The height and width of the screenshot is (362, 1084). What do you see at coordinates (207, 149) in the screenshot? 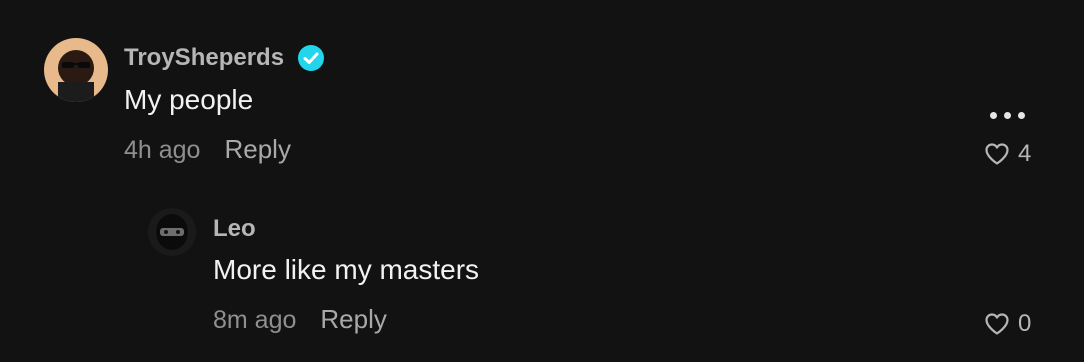
I see `comment-meta: 4h ago Reply` at bounding box center [207, 149].